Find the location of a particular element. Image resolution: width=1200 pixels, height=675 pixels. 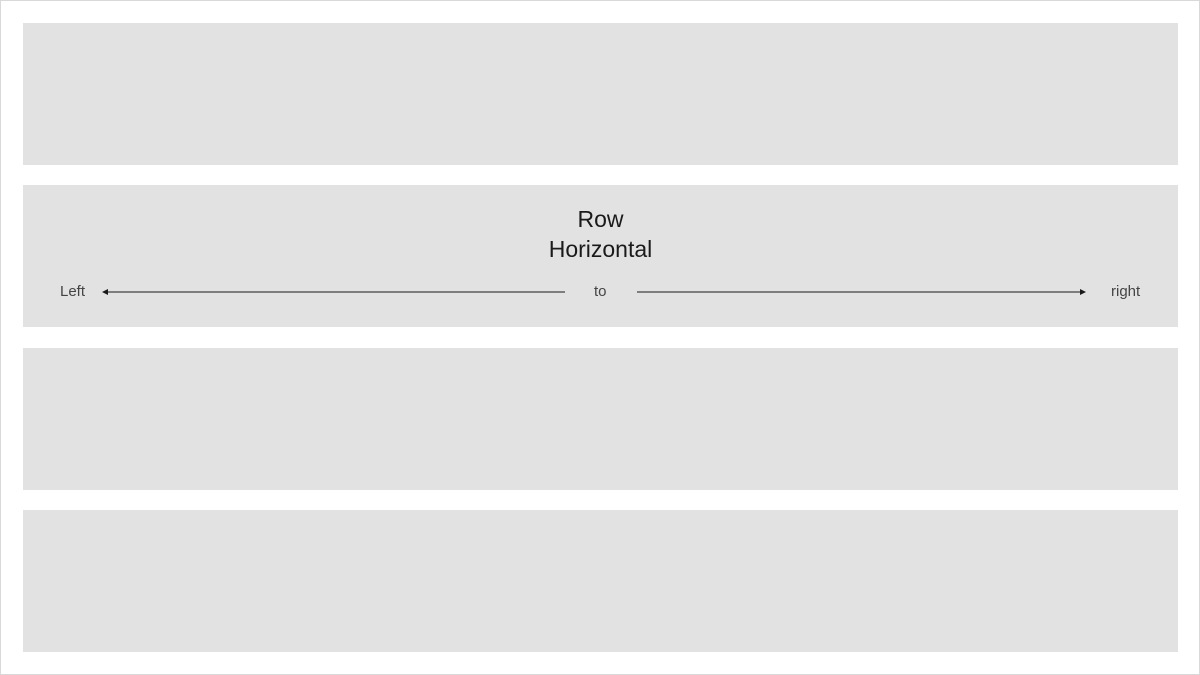

title-line-row: Row is located at coordinates (600, 219).